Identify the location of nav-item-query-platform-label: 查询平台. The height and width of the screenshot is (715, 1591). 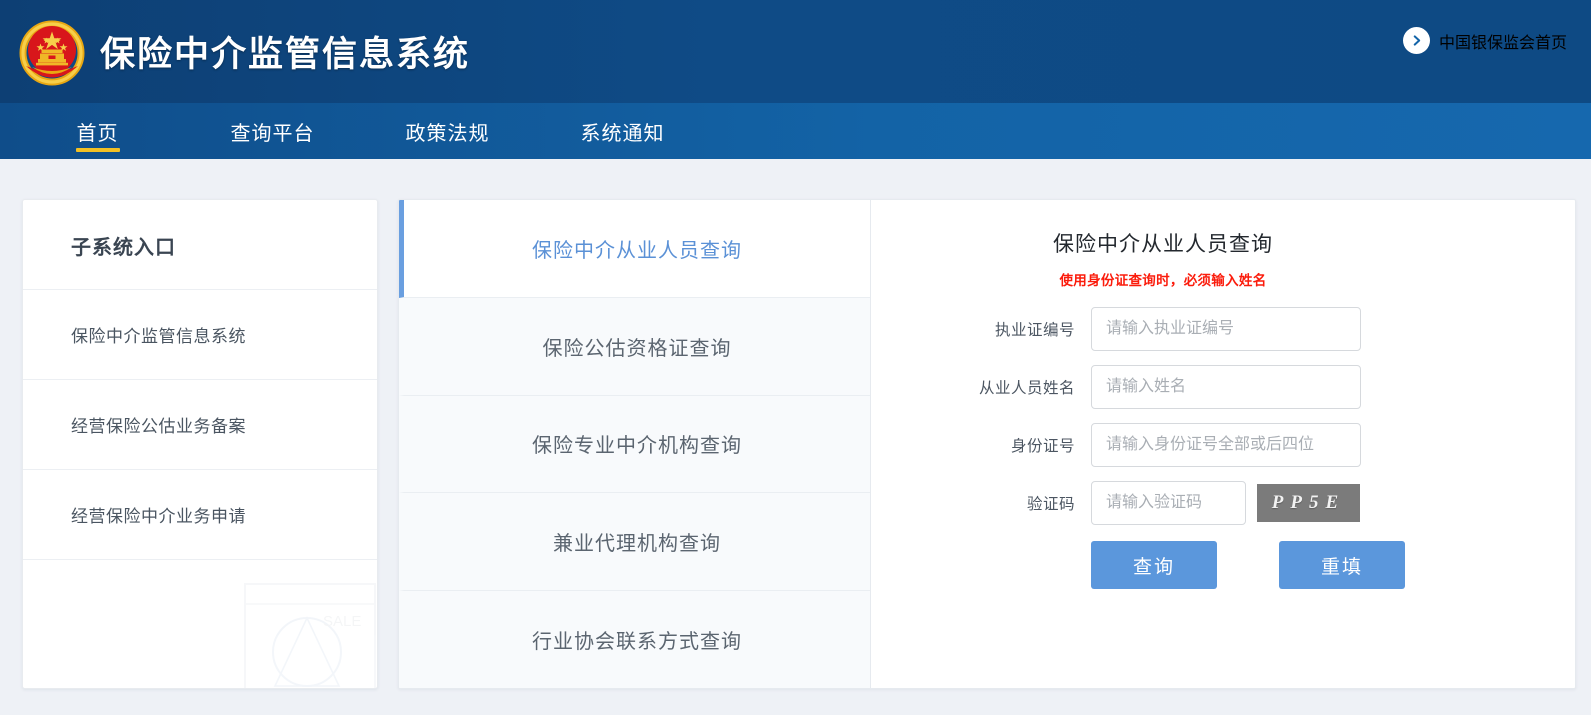
(272, 133).